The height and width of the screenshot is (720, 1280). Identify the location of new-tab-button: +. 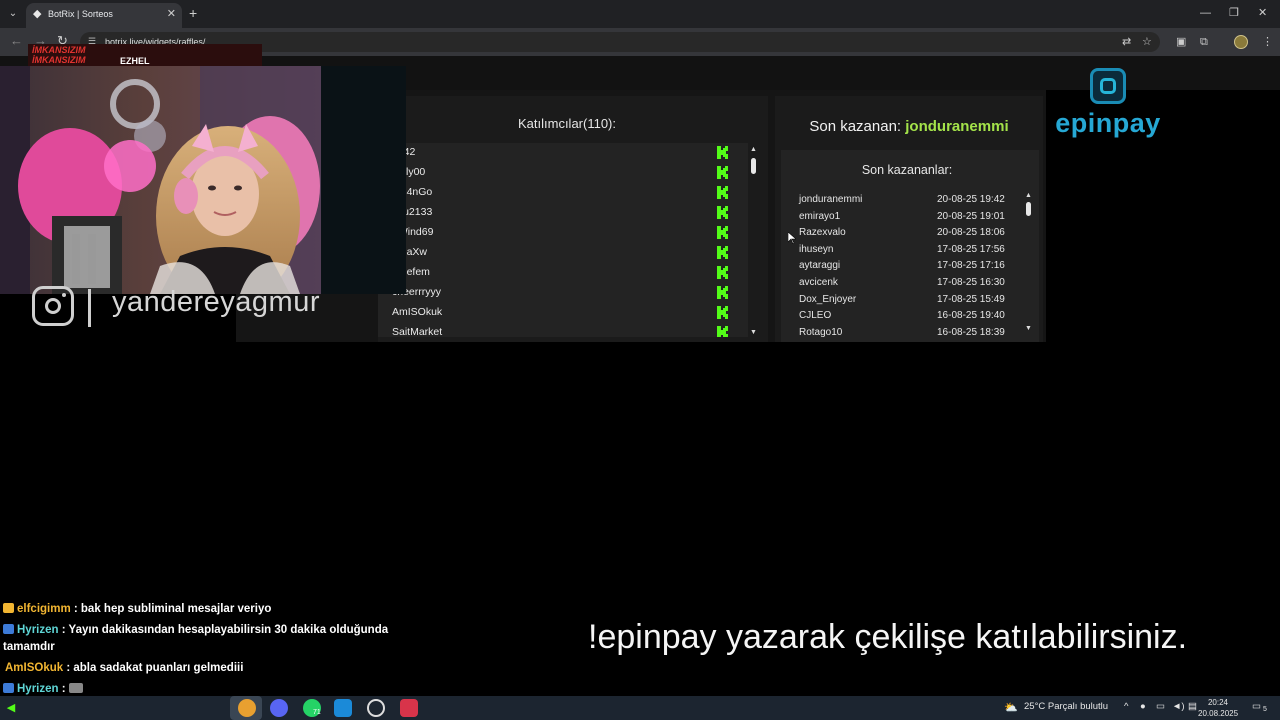
(193, 13).